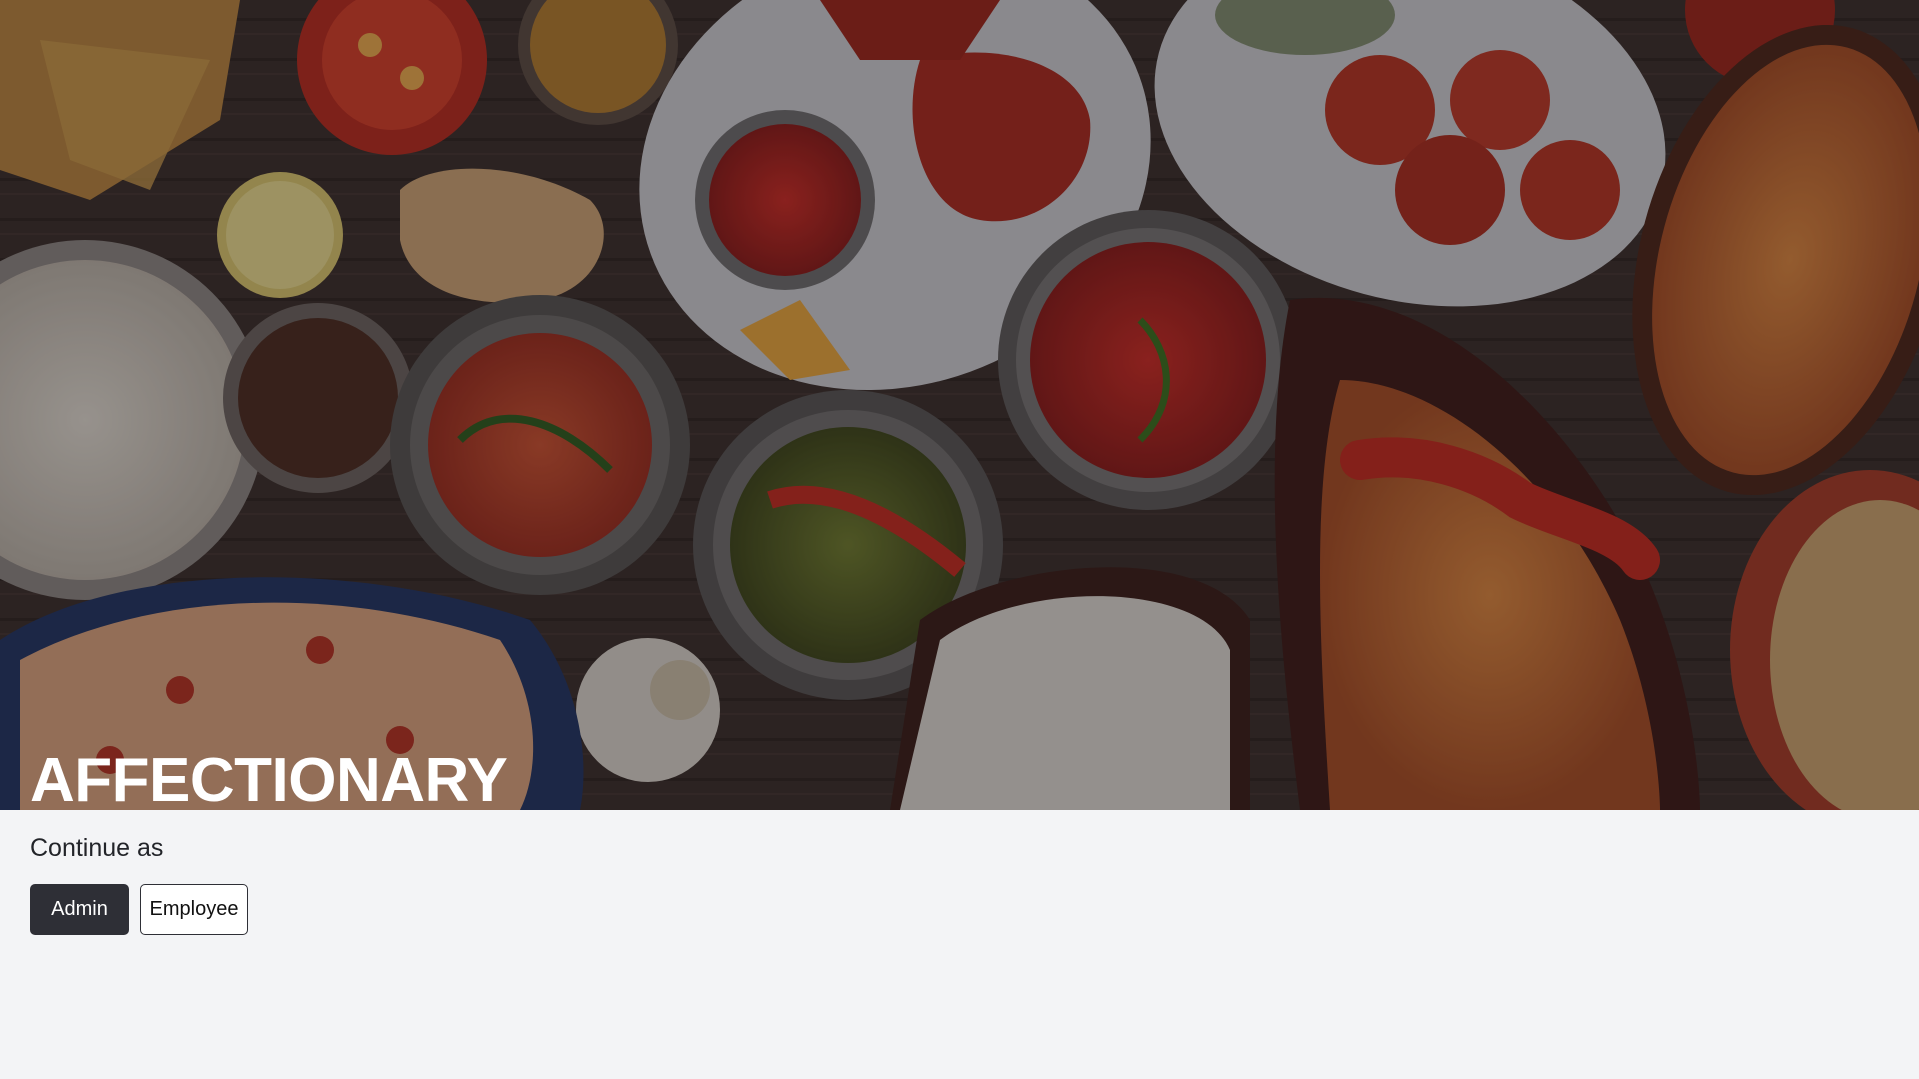 This screenshot has height=1079, width=1919. Describe the element at coordinates (194, 909) in the screenshot. I see `employee-button: Employee` at that location.